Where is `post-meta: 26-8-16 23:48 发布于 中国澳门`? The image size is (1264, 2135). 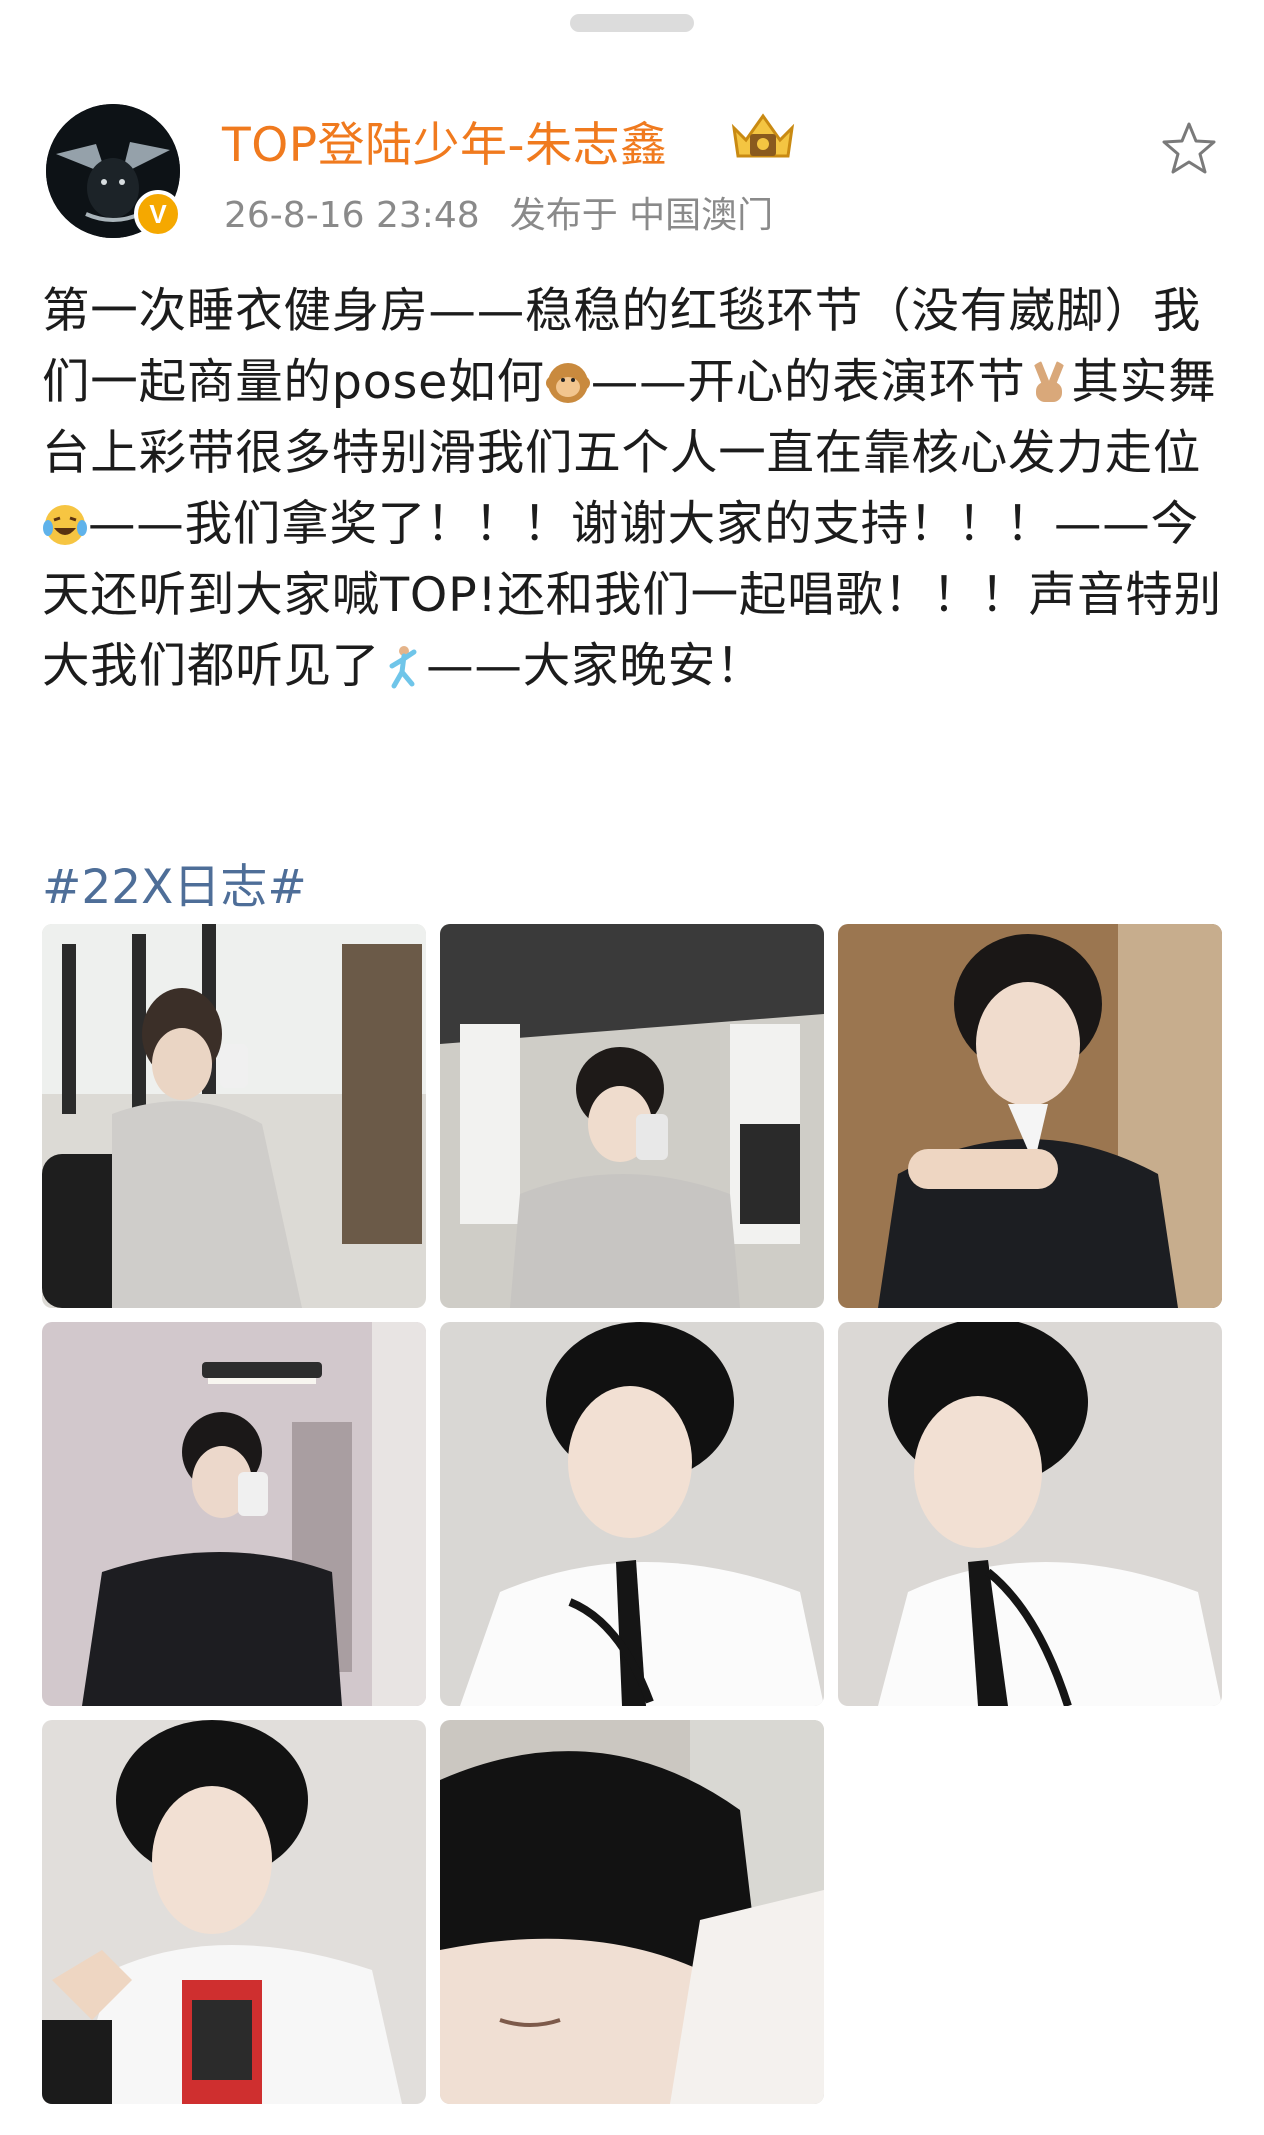 post-meta: 26-8-16 23:48 发布于 中国澳门 is located at coordinates (513, 212).